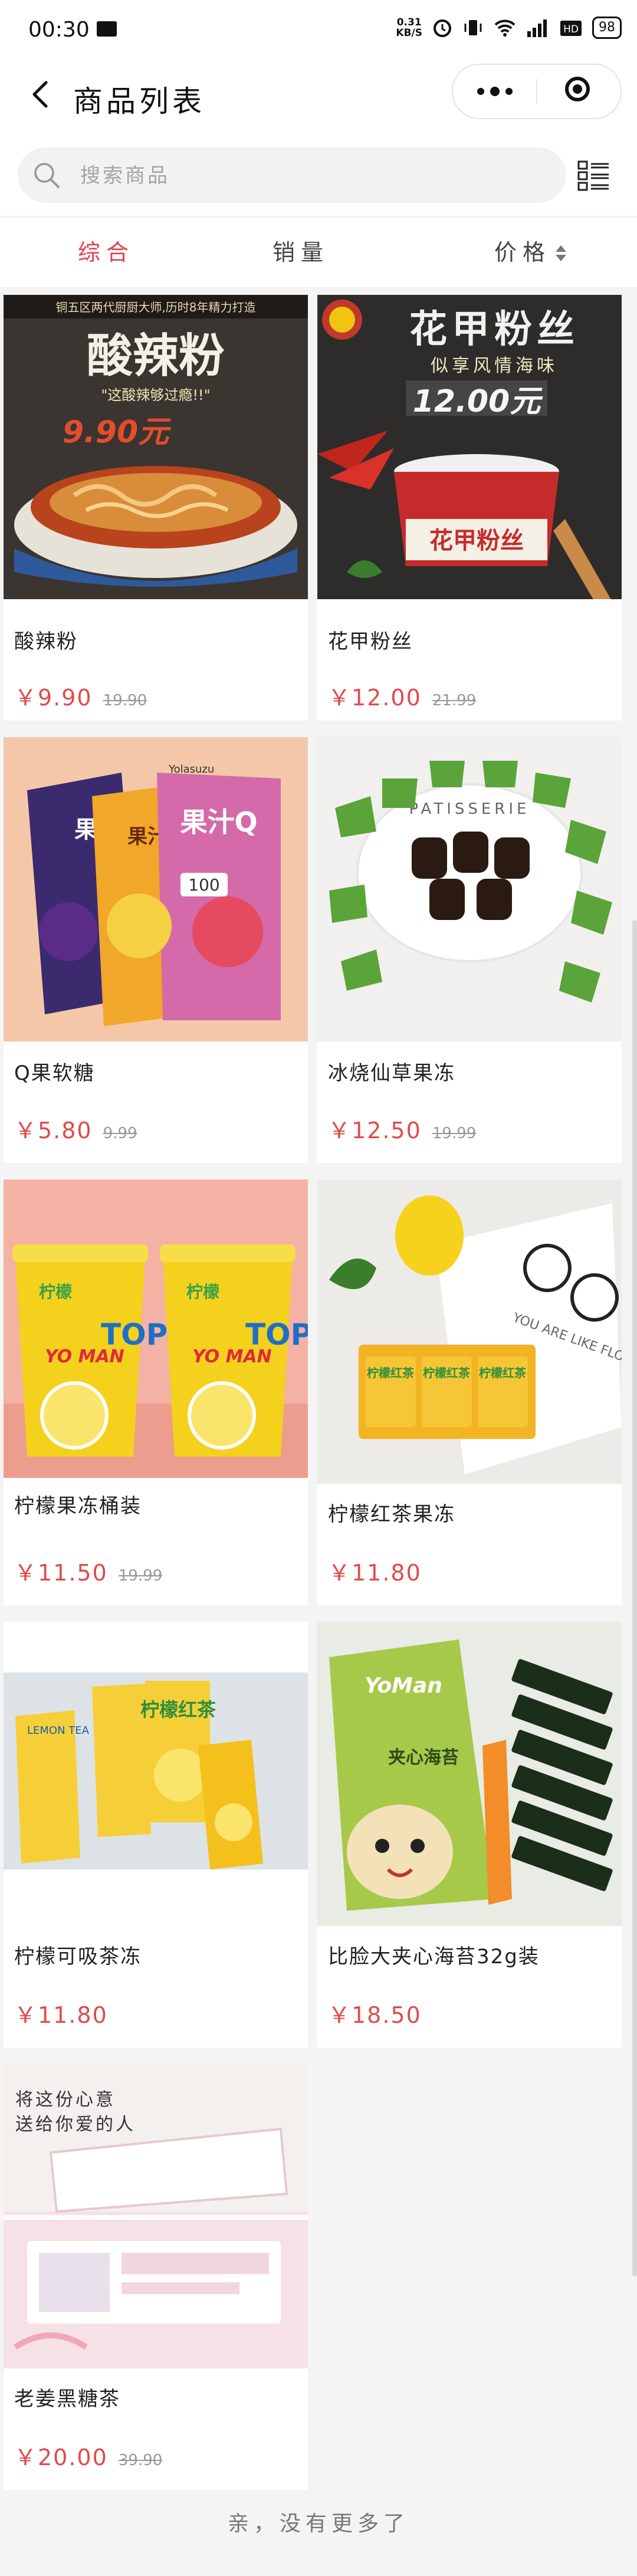  What do you see at coordinates (47, 175) in the screenshot?
I see `search-icon` at bounding box center [47, 175].